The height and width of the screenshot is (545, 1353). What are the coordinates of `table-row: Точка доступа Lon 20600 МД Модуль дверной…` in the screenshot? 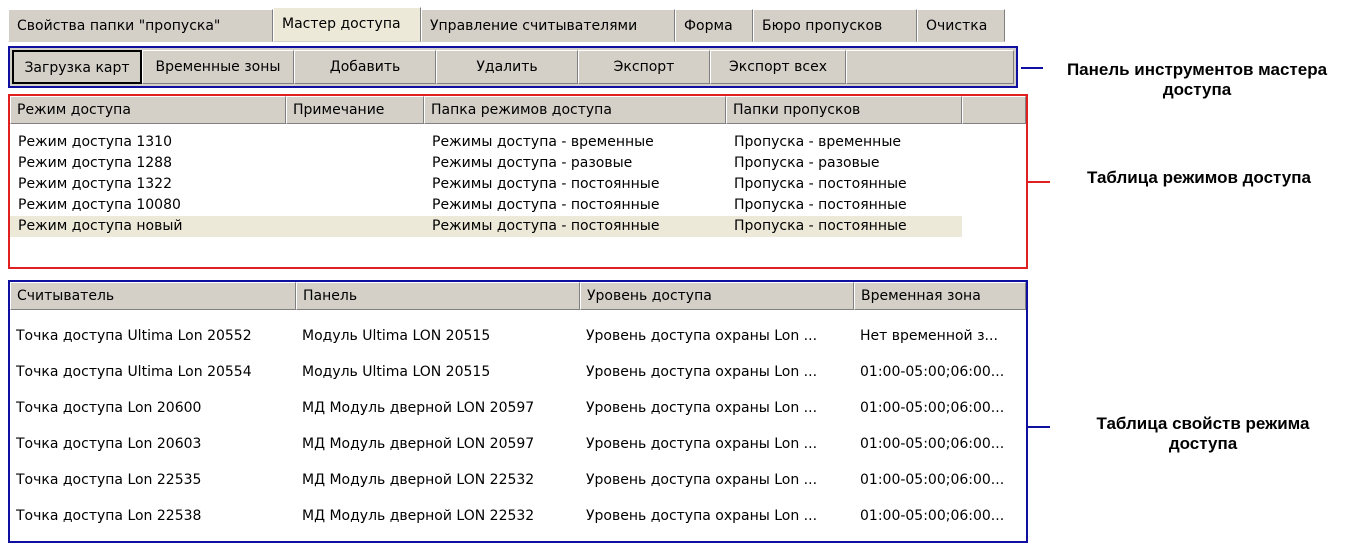 It's located at (518, 408).